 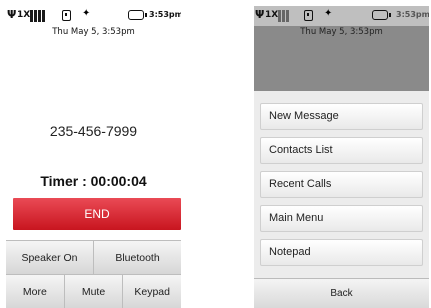 What do you see at coordinates (50, 257) in the screenshot?
I see `speaker-on-button: Speaker On` at bounding box center [50, 257].